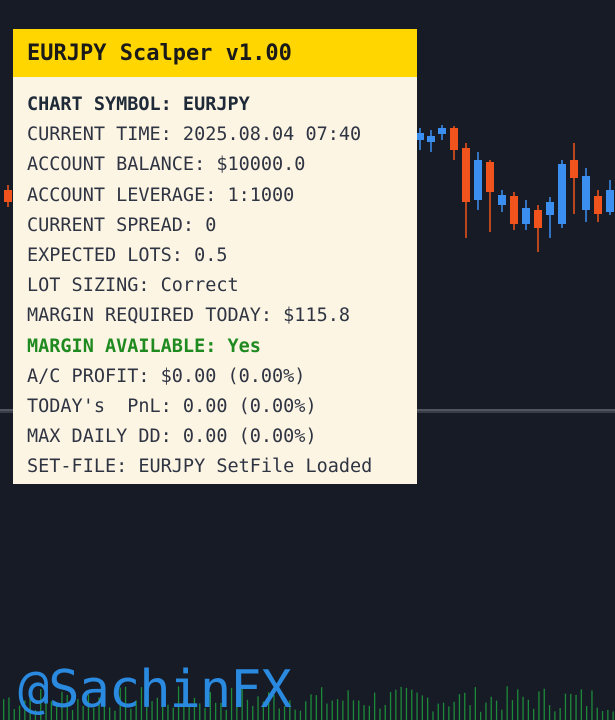  What do you see at coordinates (159, 53) in the screenshot?
I see `panel-title: EURJPY Scalper v1.00` at bounding box center [159, 53].